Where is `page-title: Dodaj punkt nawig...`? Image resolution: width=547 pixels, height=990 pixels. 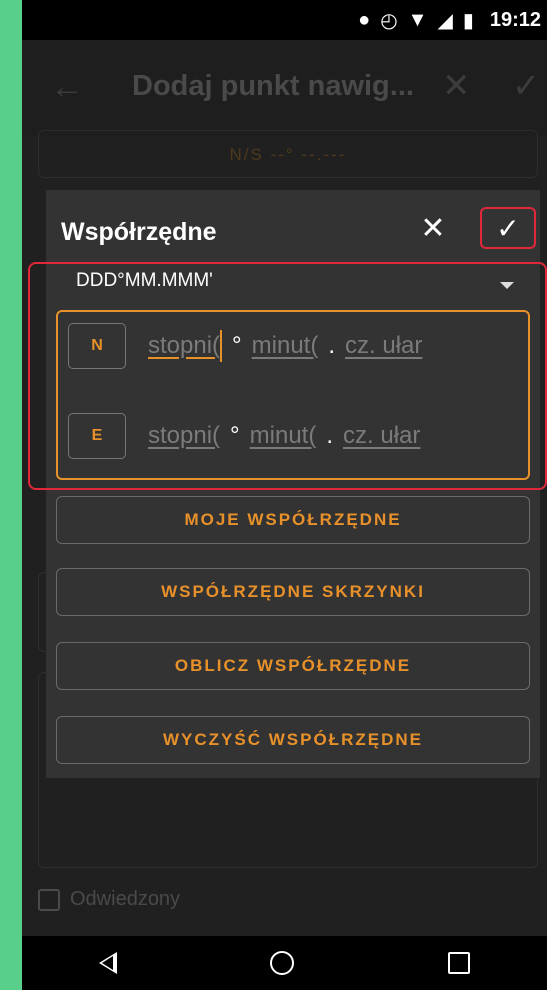
page-title: Dodaj punkt nawig... is located at coordinates (273, 86).